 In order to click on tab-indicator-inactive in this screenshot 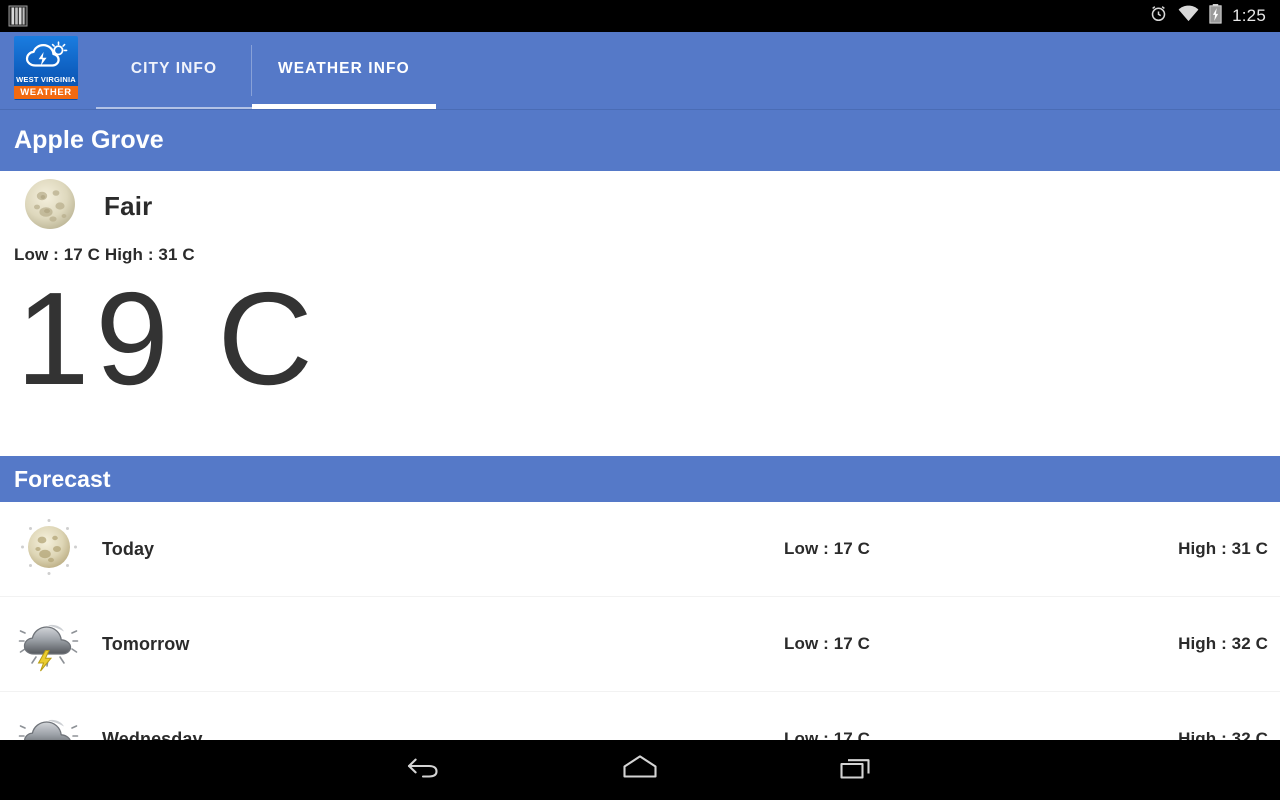, I will do `click(174, 108)`.